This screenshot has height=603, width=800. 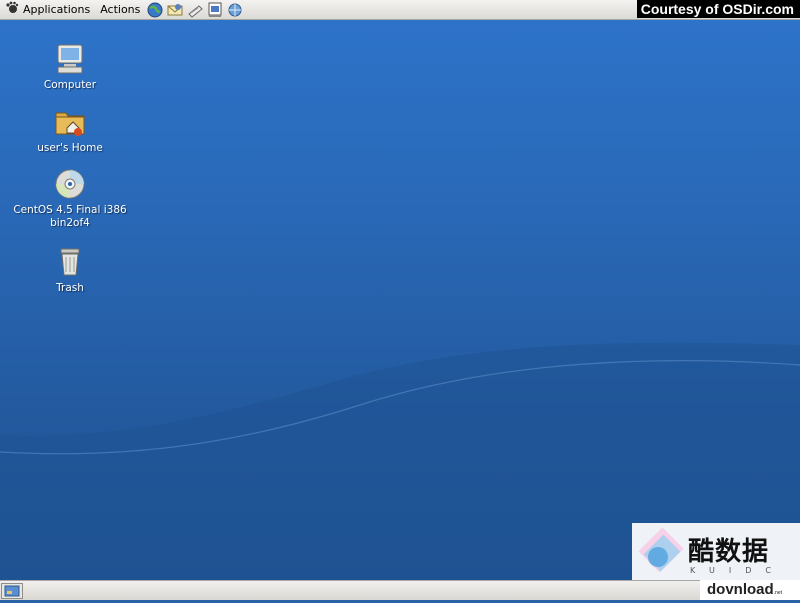 I want to click on actions-label: Actions, so click(x=120, y=9).